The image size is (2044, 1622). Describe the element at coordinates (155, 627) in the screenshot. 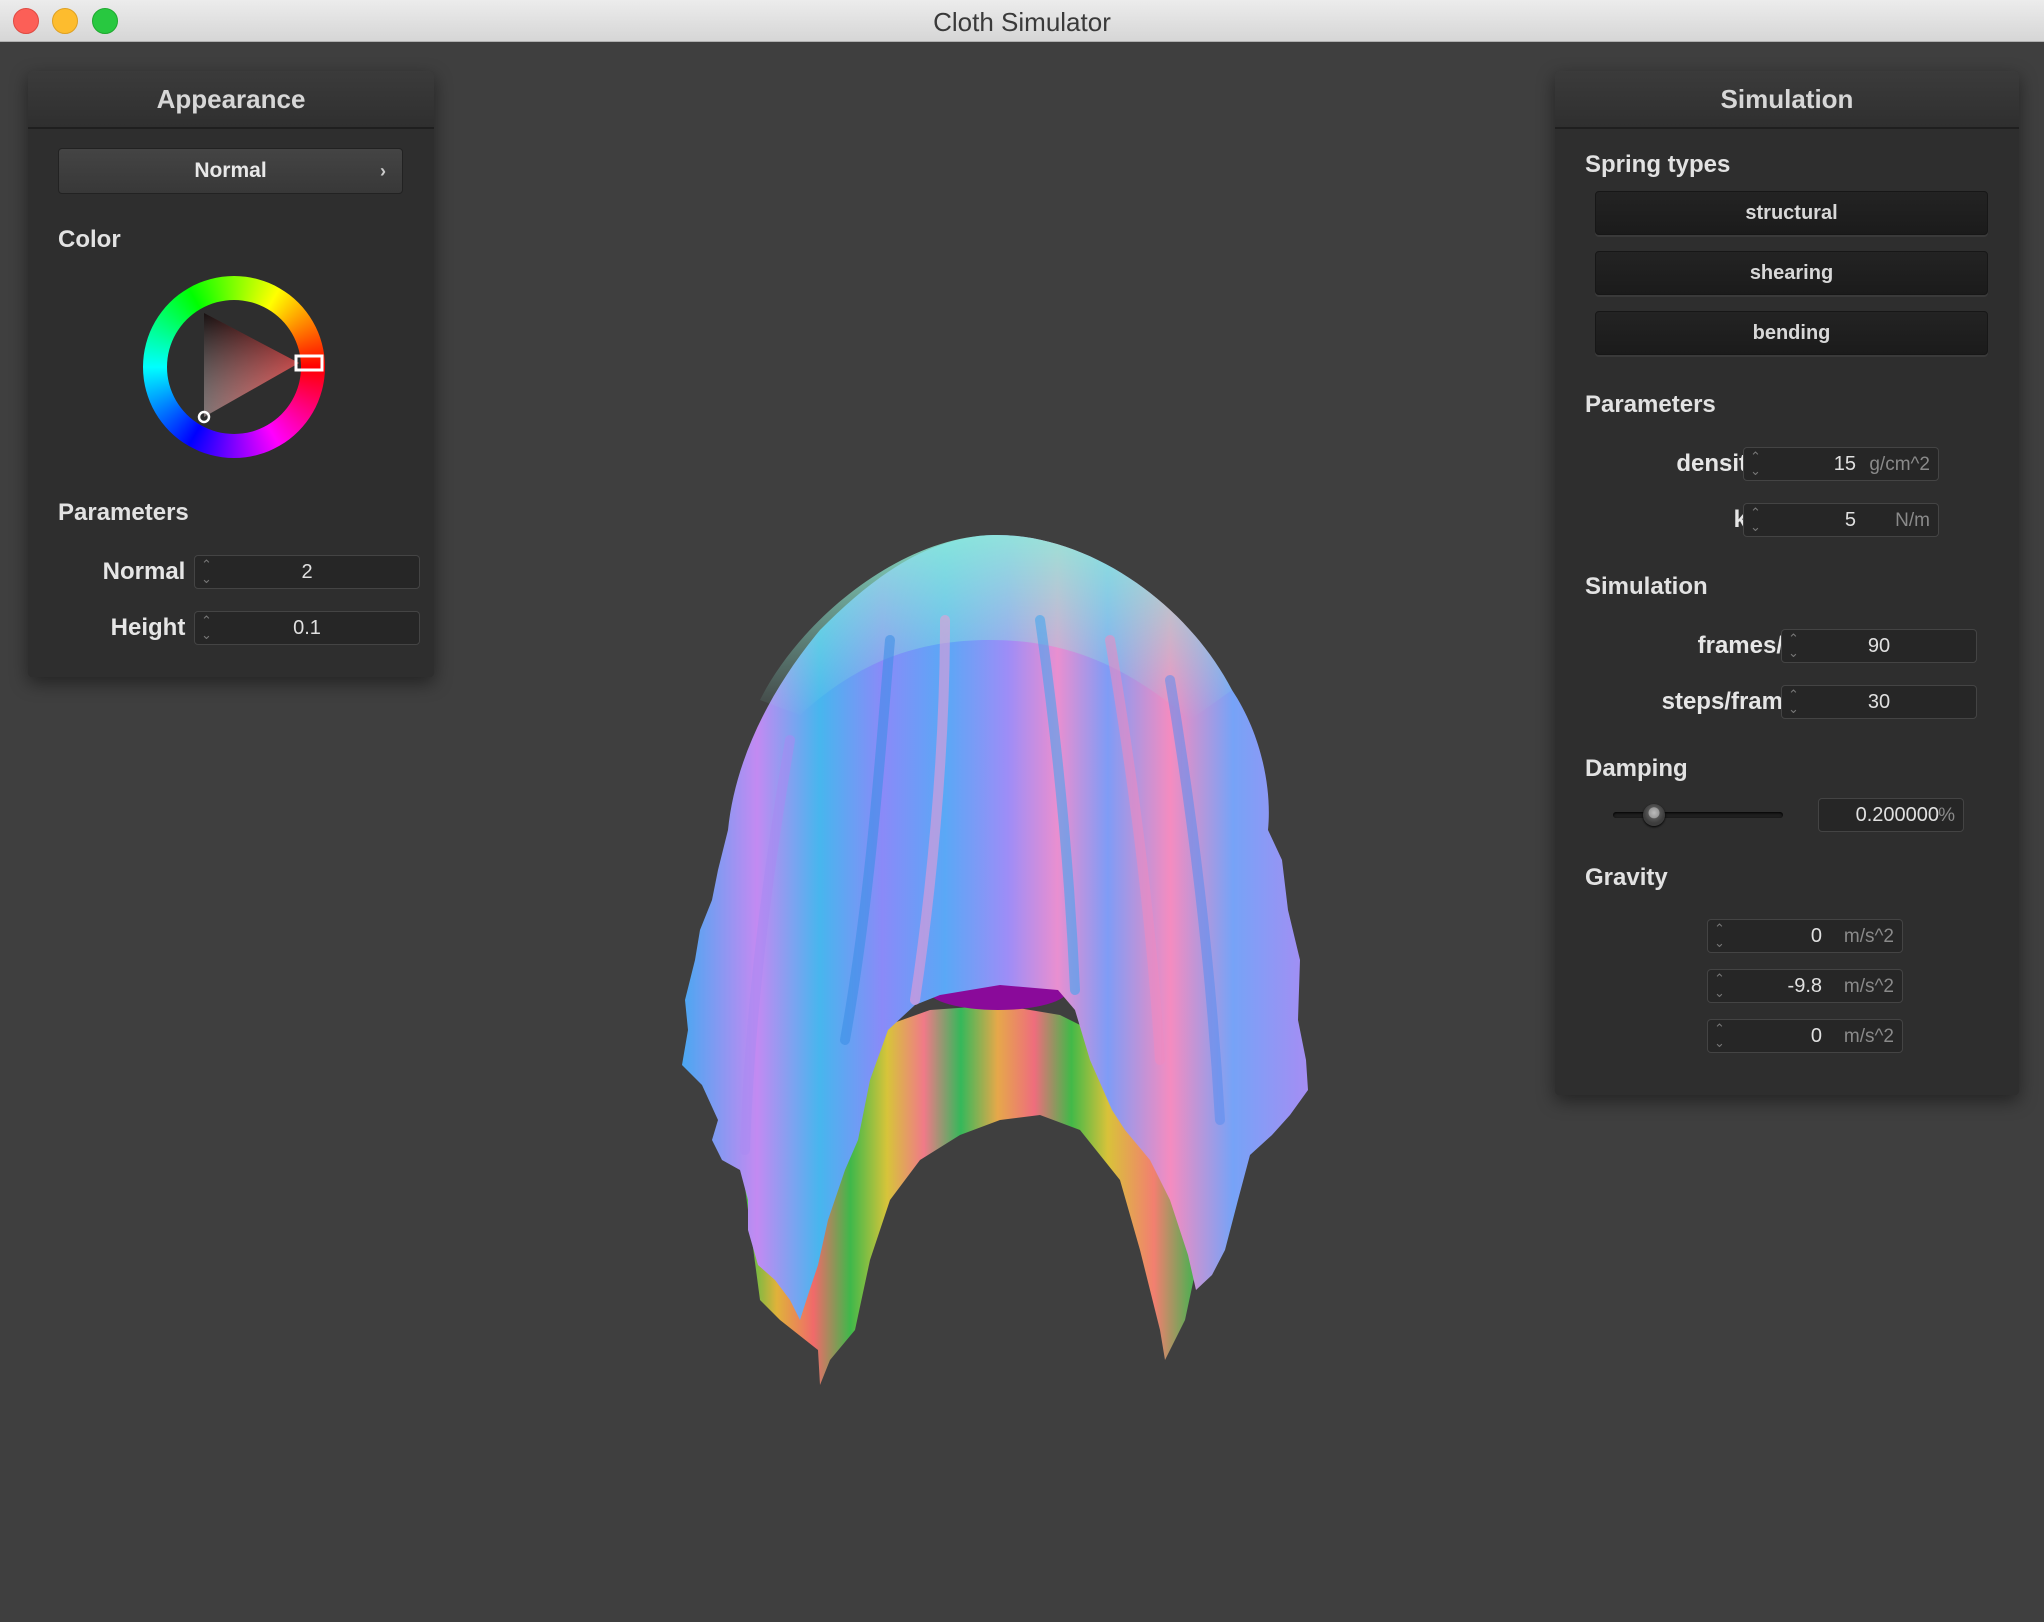

I see `height-label: Height :` at that location.